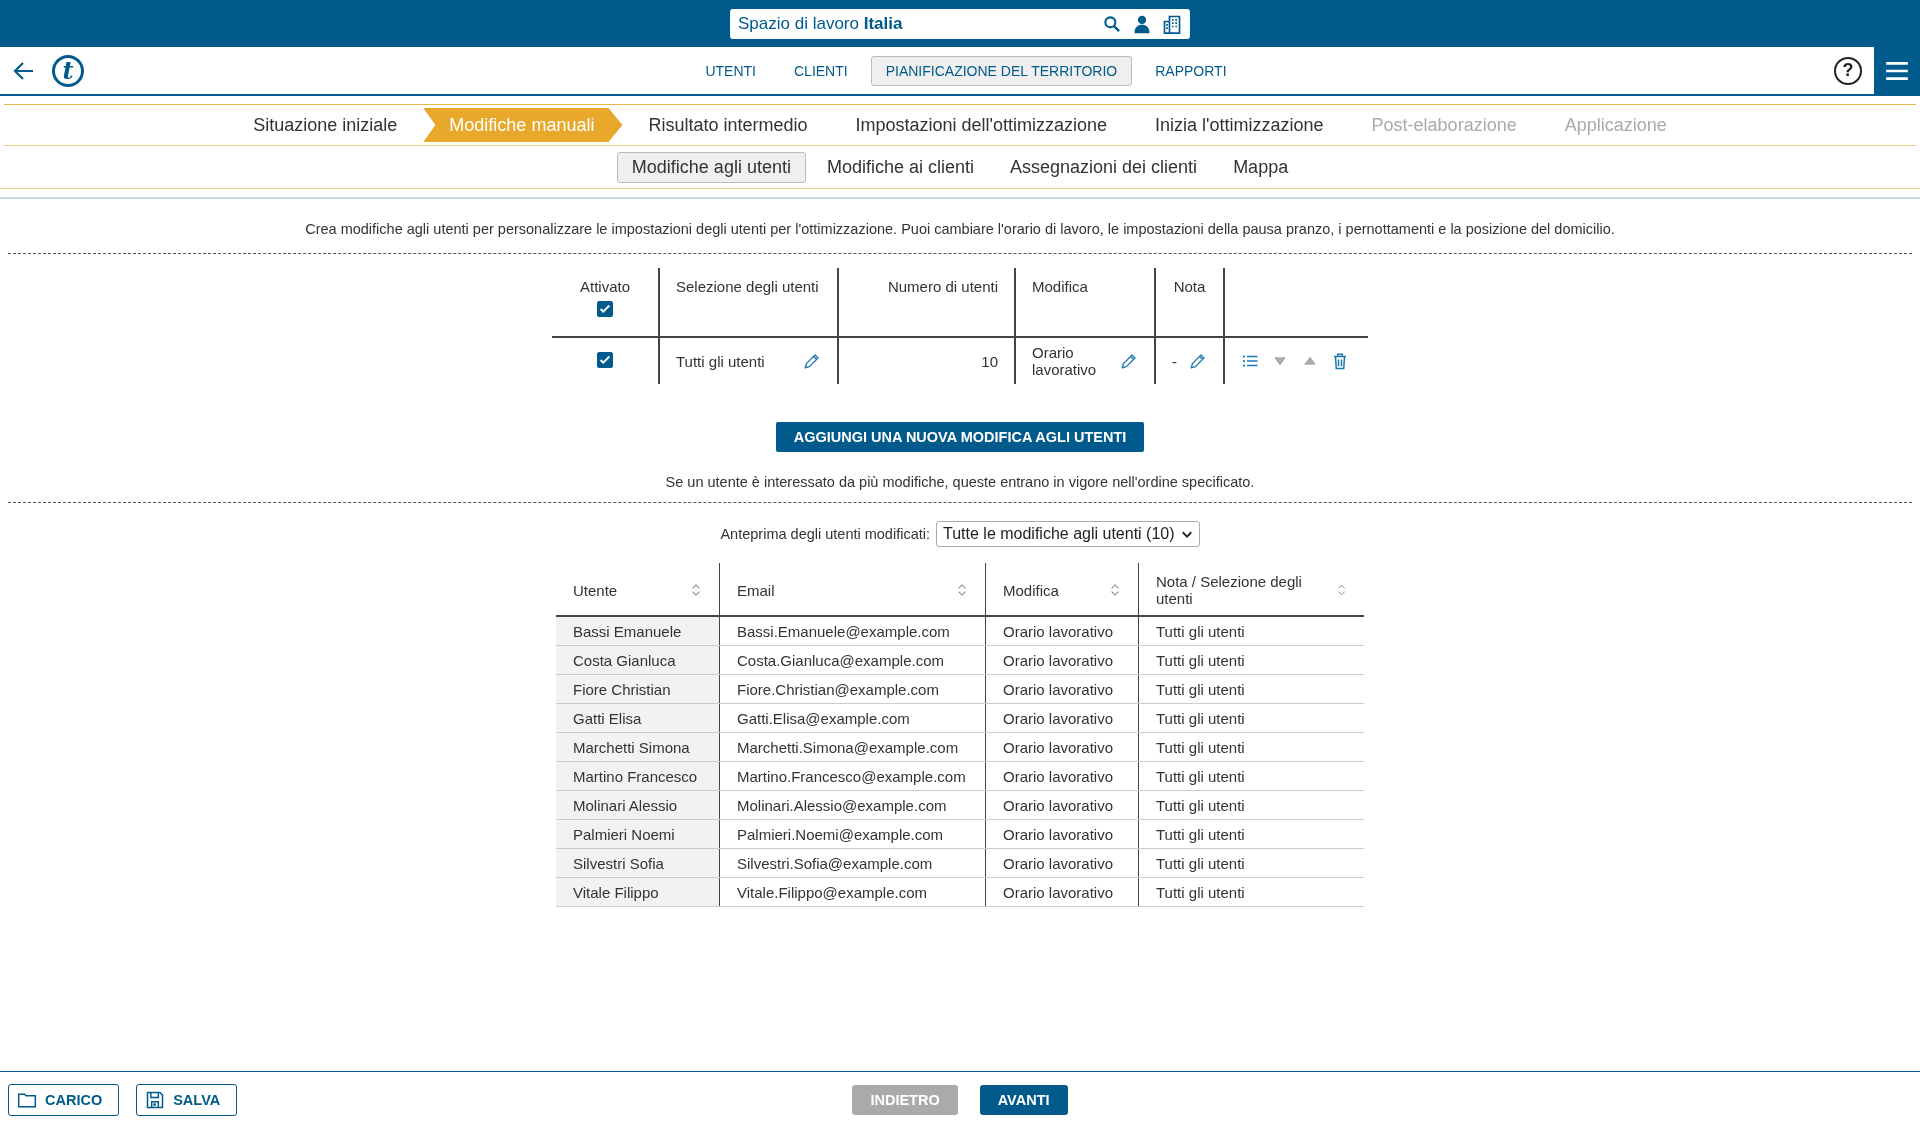 Image resolution: width=1920 pixels, height=1140 pixels. Describe the element at coordinates (1112, 23) in the screenshot. I see `search-icon` at that location.